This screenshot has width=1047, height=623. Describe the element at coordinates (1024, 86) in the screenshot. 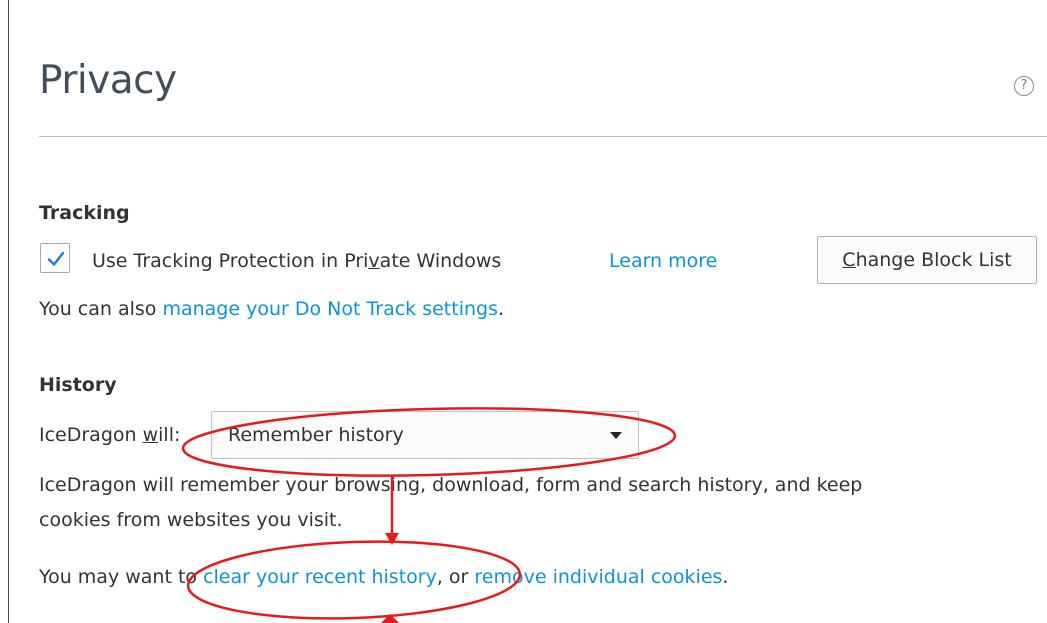

I see `help-icon: ?` at that location.